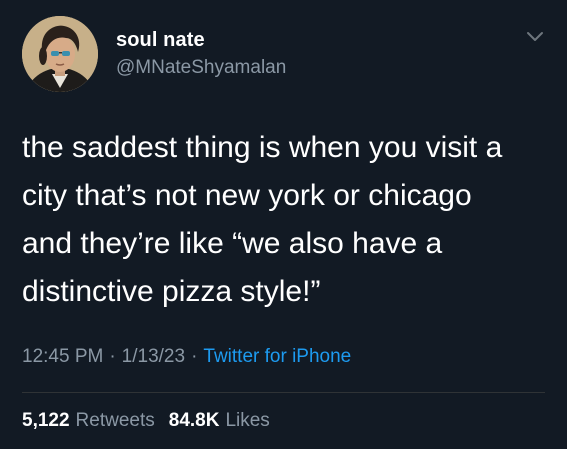 The height and width of the screenshot is (449, 567). What do you see at coordinates (153, 356) in the screenshot?
I see `tweet-date: 1/13/23` at bounding box center [153, 356].